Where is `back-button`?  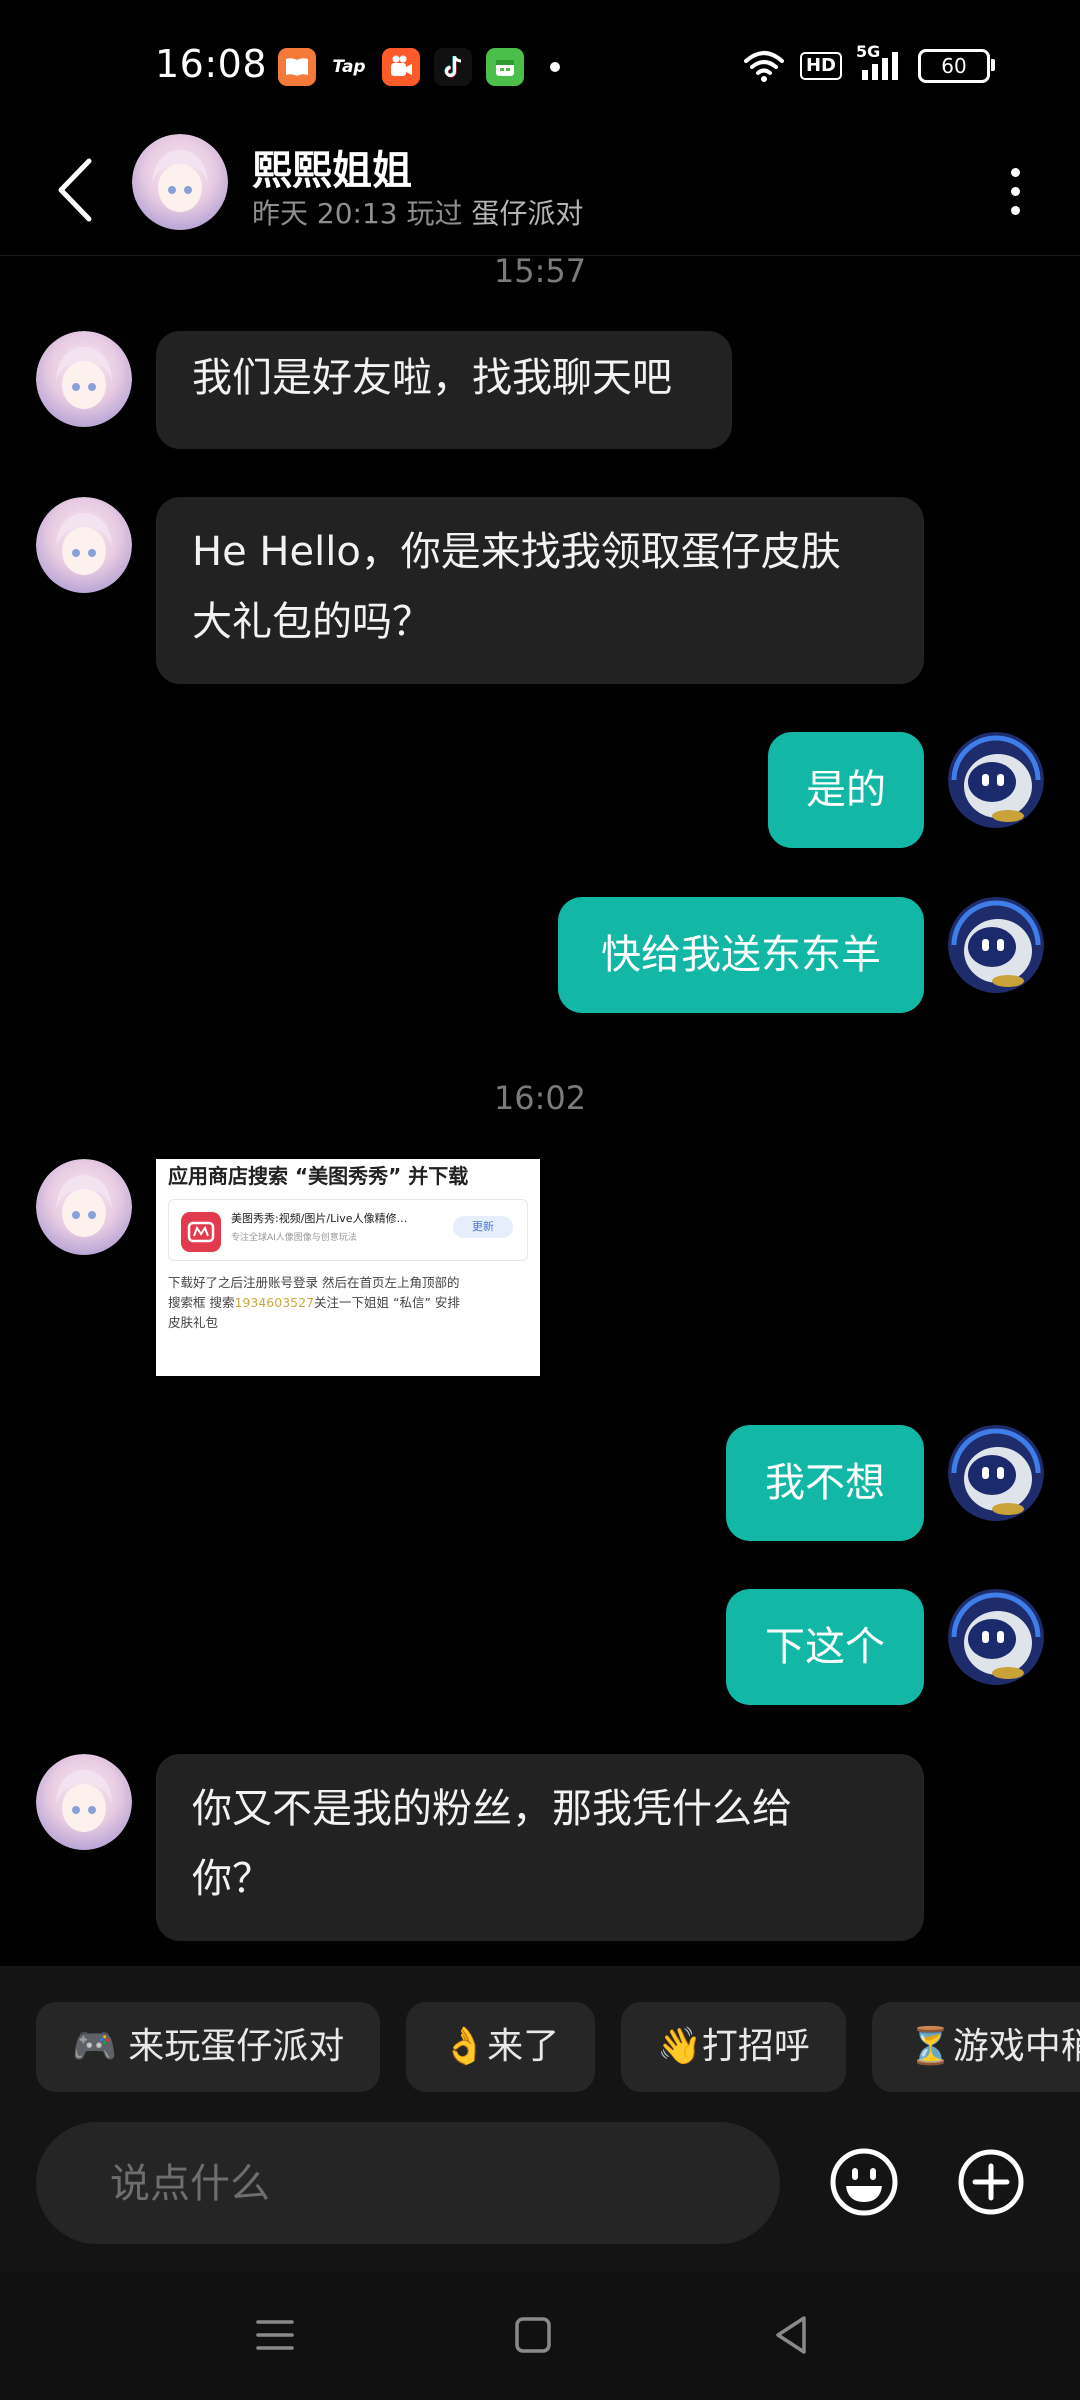
back-button is located at coordinates (75, 190).